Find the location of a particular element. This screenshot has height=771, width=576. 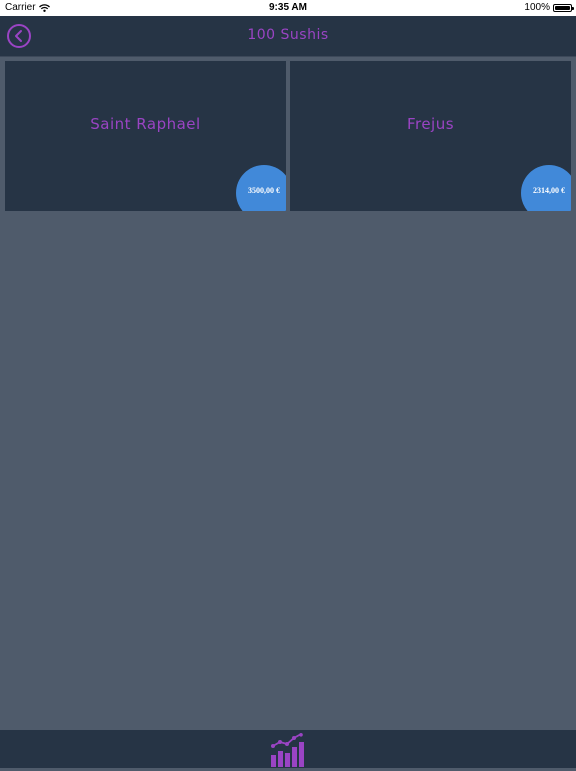

price-badge: 2314,00 € is located at coordinates (546, 188).